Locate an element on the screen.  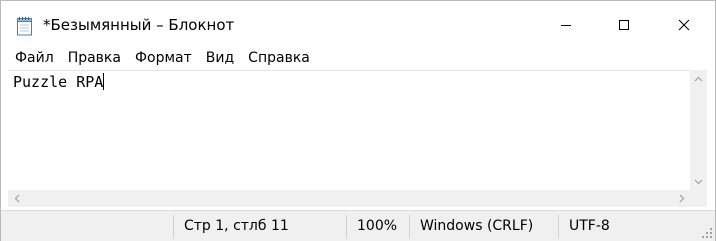
status-line-endings: Windows (CRLF) is located at coordinates (477, 226).